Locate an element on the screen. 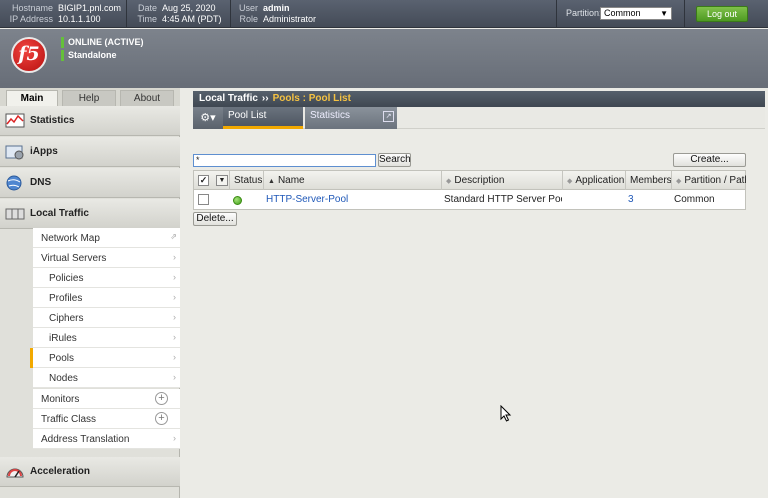 The image size is (768, 498). status-available-icon is located at coordinates (237, 200).